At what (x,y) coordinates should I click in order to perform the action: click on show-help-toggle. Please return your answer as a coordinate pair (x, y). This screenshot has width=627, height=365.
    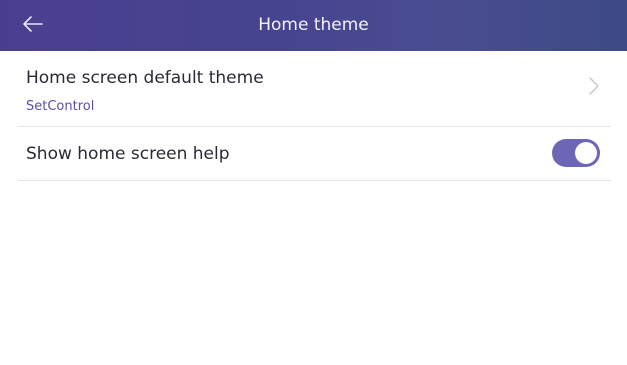
    Looking at the image, I should click on (576, 153).